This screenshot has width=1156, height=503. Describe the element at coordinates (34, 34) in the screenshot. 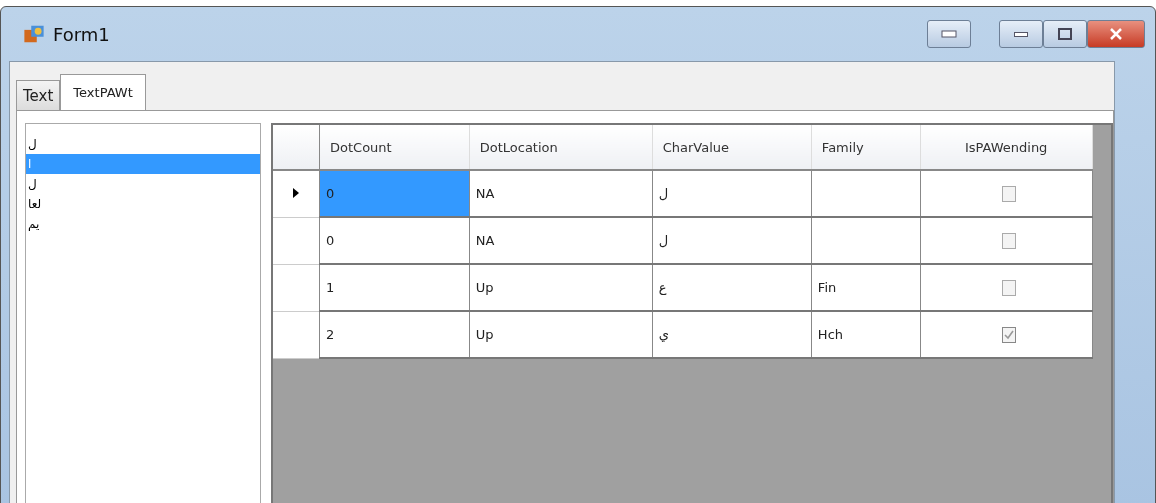

I see `app-icon` at that location.